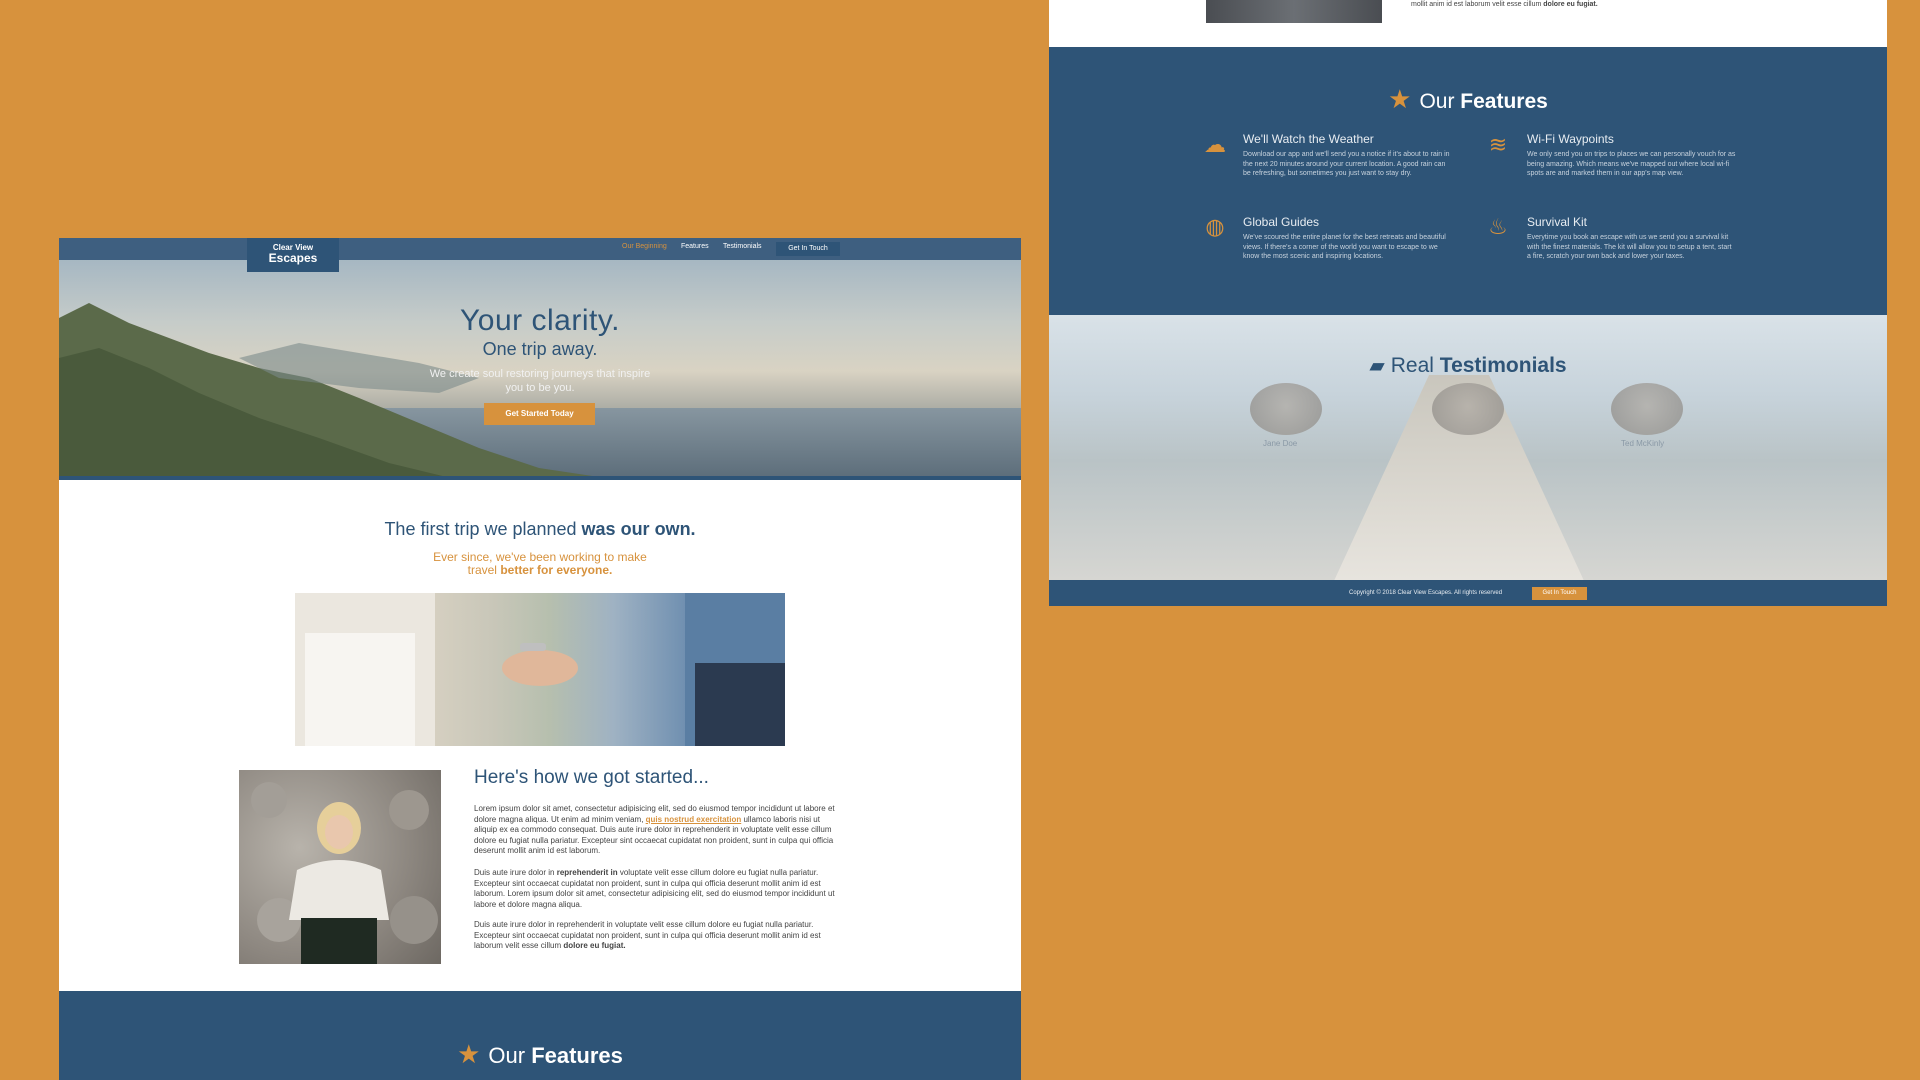 The width and height of the screenshot is (1920, 1080). I want to click on features-section-title-plain: Our, so click(1440, 101).